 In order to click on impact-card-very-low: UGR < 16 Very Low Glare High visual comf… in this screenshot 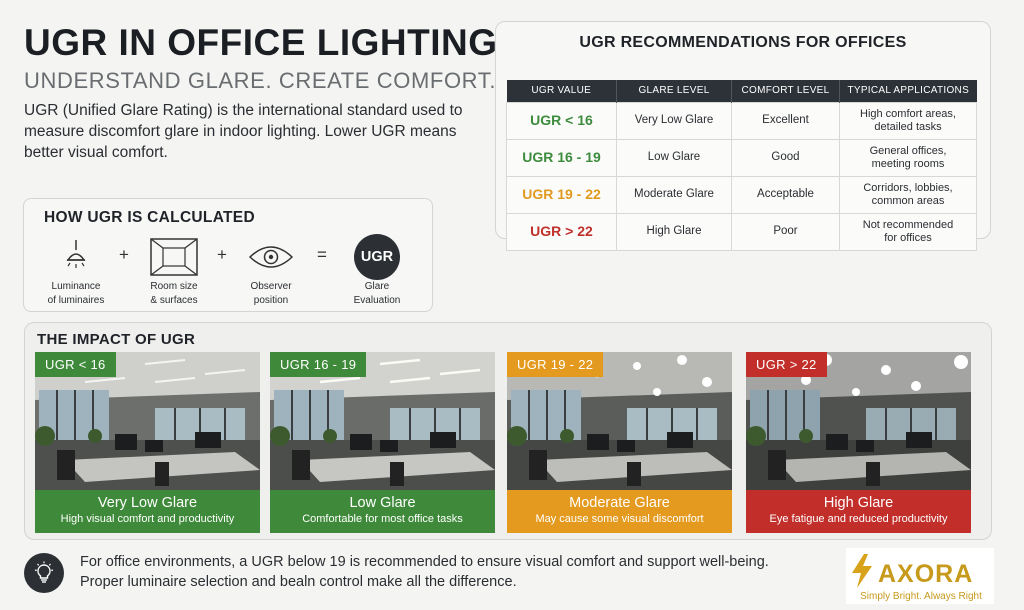, I will do `click(147, 442)`.